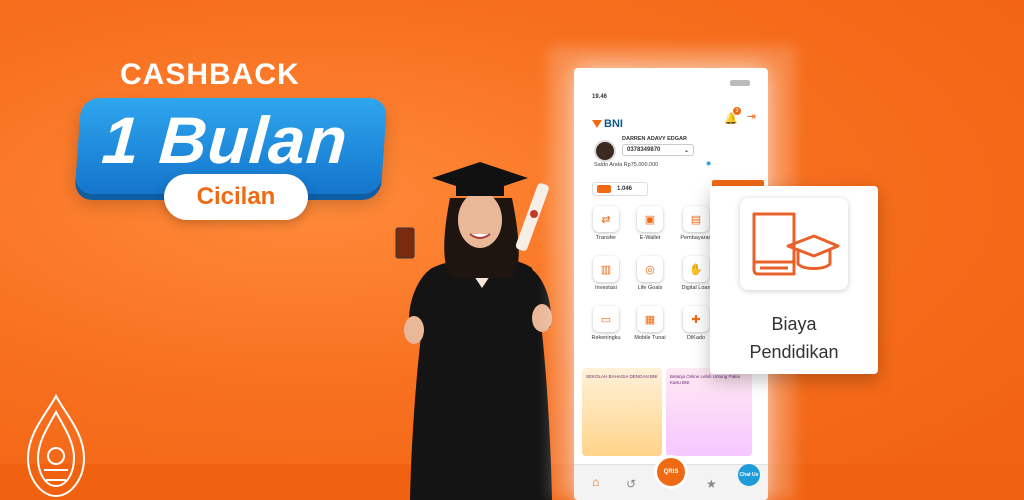 The image size is (1024, 500). What do you see at coordinates (654, 139) in the screenshot?
I see `user-name: DARREN ADAVY EDGAR` at bounding box center [654, 139].